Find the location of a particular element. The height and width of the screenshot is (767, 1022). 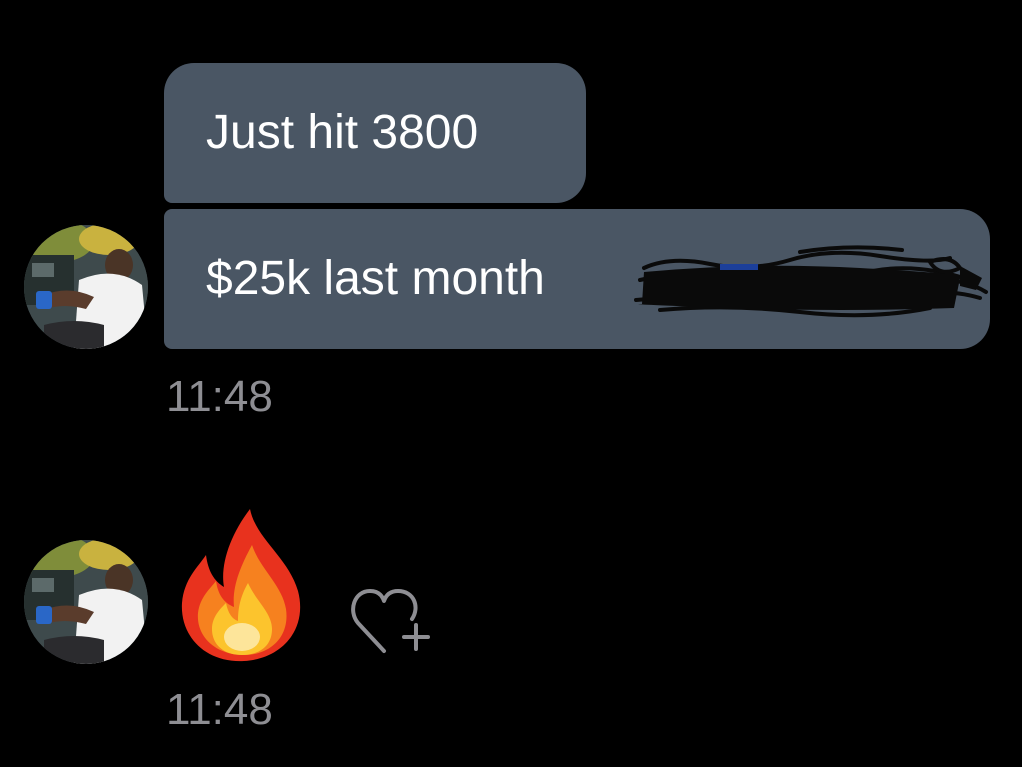

message-text: Just hit 3800 is located at coordinates (342, 132).